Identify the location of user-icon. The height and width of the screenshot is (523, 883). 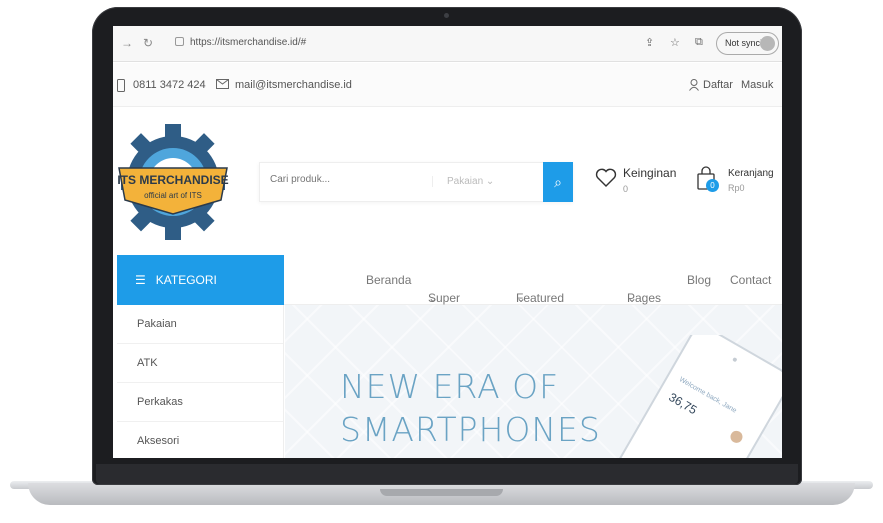
(694, 86).